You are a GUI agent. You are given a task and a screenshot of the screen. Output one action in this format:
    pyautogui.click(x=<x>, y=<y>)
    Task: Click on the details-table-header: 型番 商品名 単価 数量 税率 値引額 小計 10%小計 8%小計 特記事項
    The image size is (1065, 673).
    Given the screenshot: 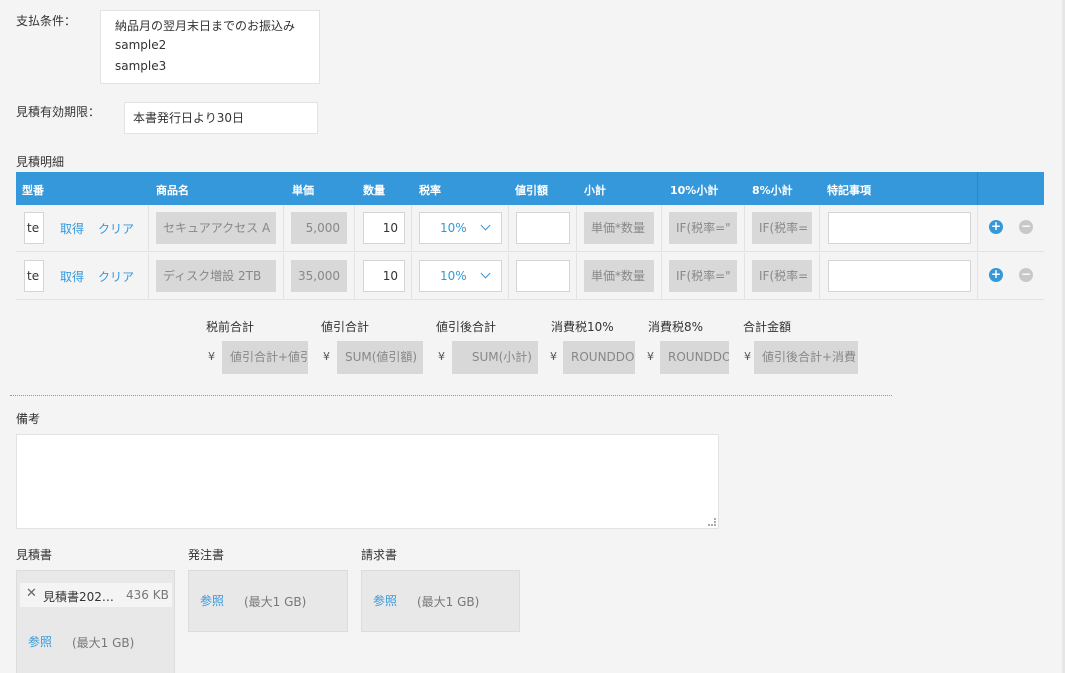 What is the action you would take?
    pyautogui.click(x=530, y=188)
    